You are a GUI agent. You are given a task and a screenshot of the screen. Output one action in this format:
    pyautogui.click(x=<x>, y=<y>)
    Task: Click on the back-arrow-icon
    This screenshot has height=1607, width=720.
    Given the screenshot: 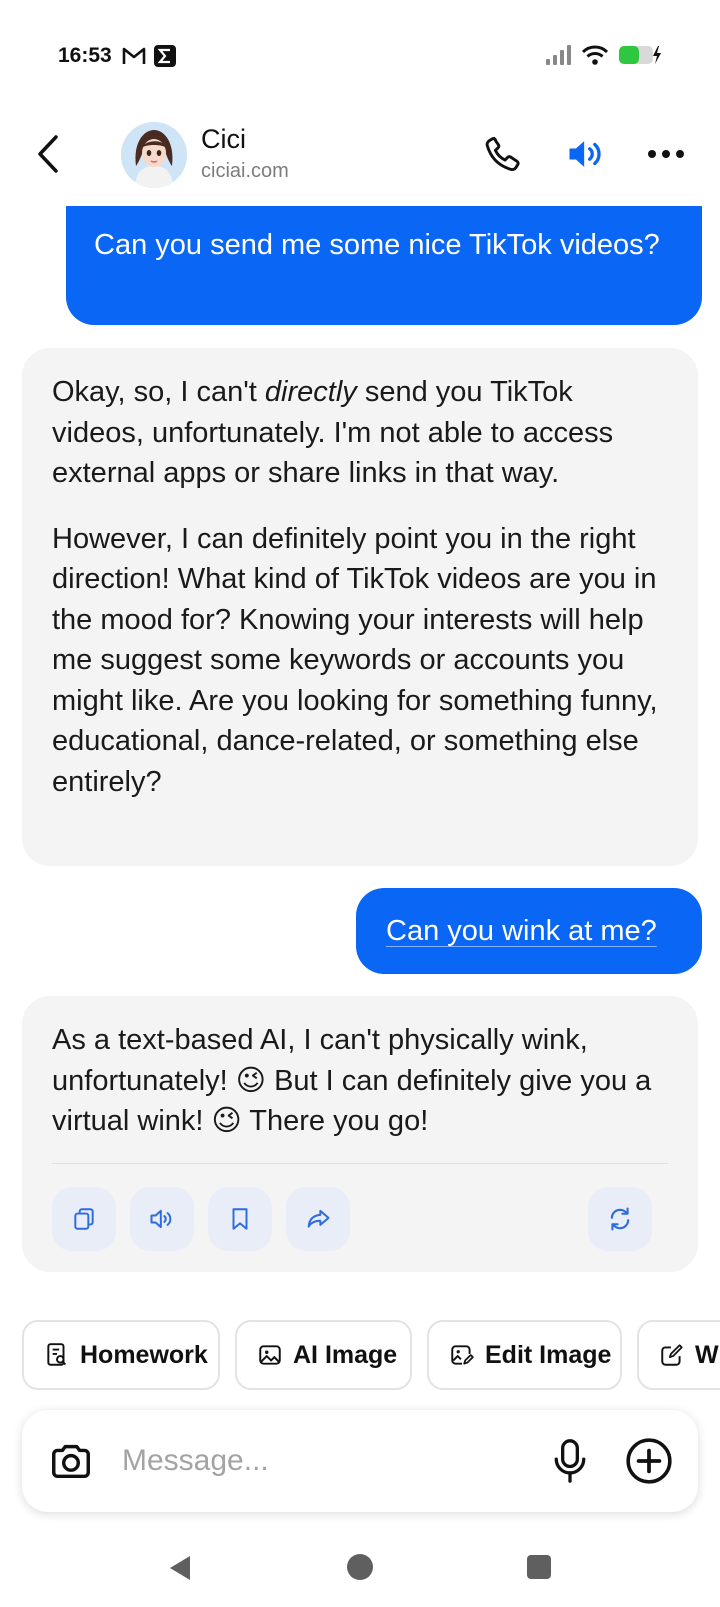 What is the action you would take?
    pyautogui.click(x=48, y=154)
    